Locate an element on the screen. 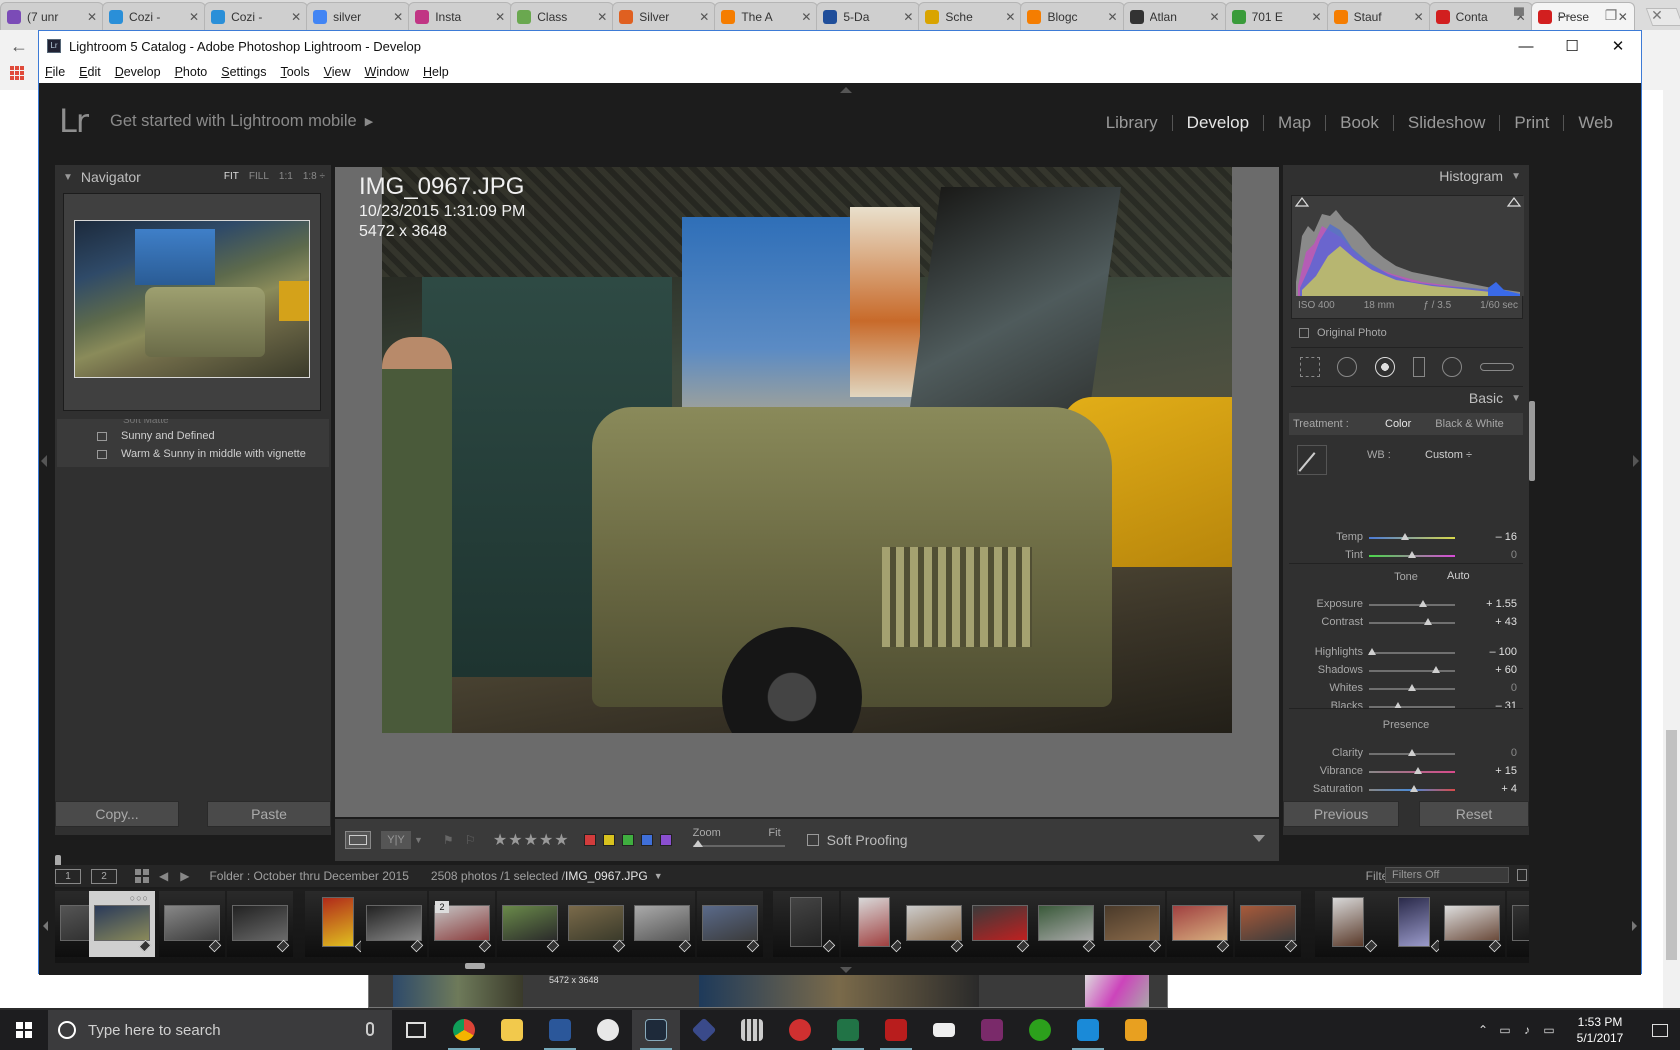  slider-value: – 31 is located at coordinates (1506, 706).